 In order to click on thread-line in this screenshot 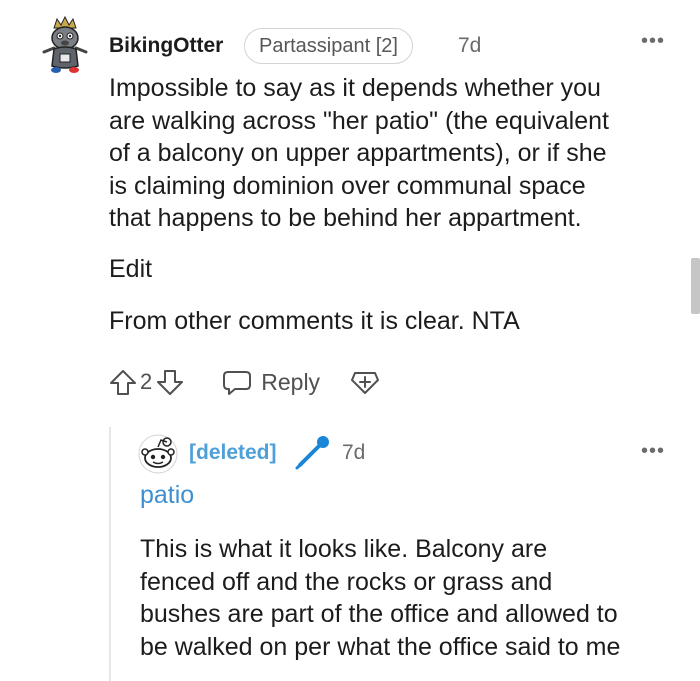, I will do `click(110, 554)`.